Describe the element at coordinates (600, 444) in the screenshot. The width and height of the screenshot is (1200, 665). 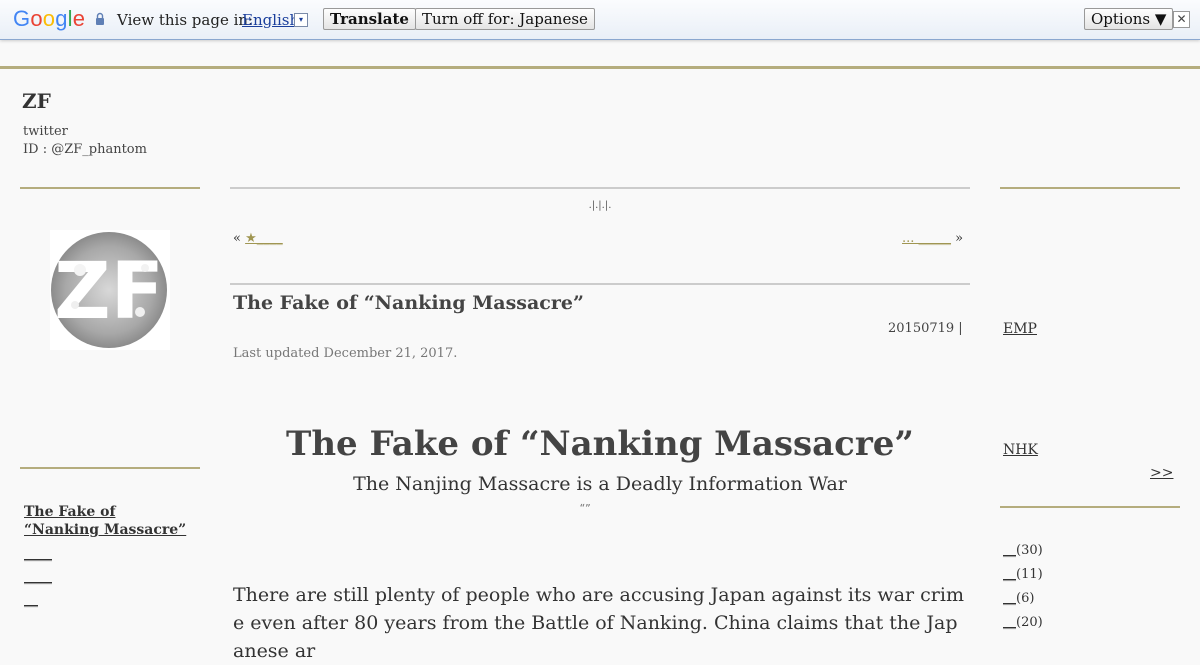
I see `article-heading: The Fake of “Nanking Massacre”` at that location.